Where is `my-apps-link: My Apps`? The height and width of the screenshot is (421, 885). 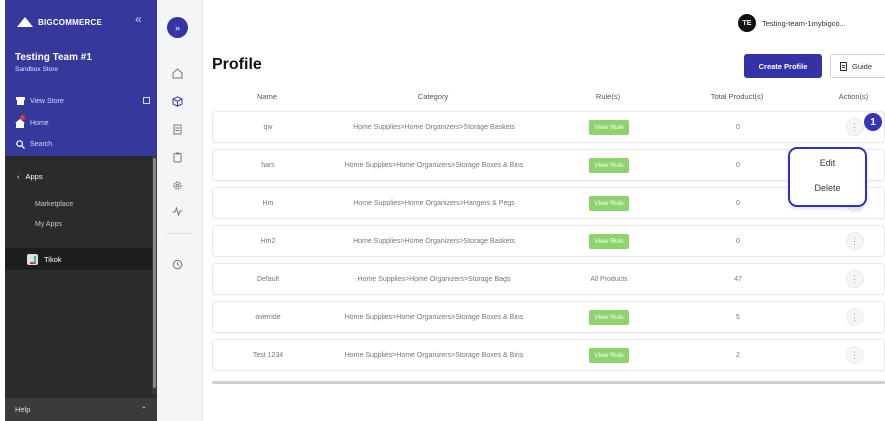
my-apps-link: My Apps is located at coordinates (48, 224).